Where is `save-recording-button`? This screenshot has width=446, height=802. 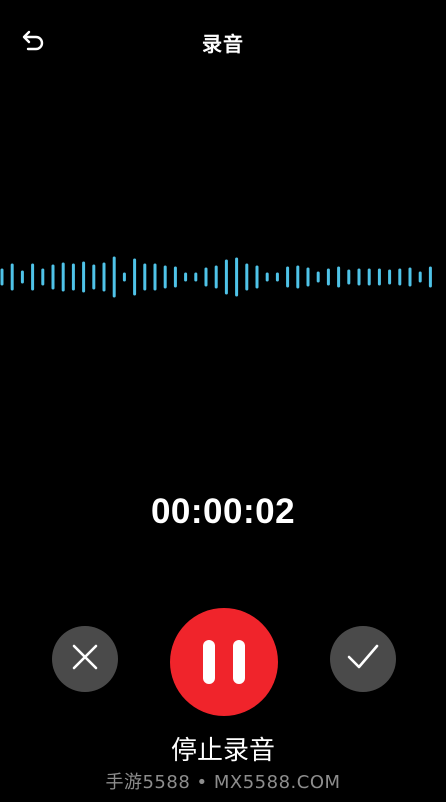 save-recording-button is located at coordinates (363, 659).